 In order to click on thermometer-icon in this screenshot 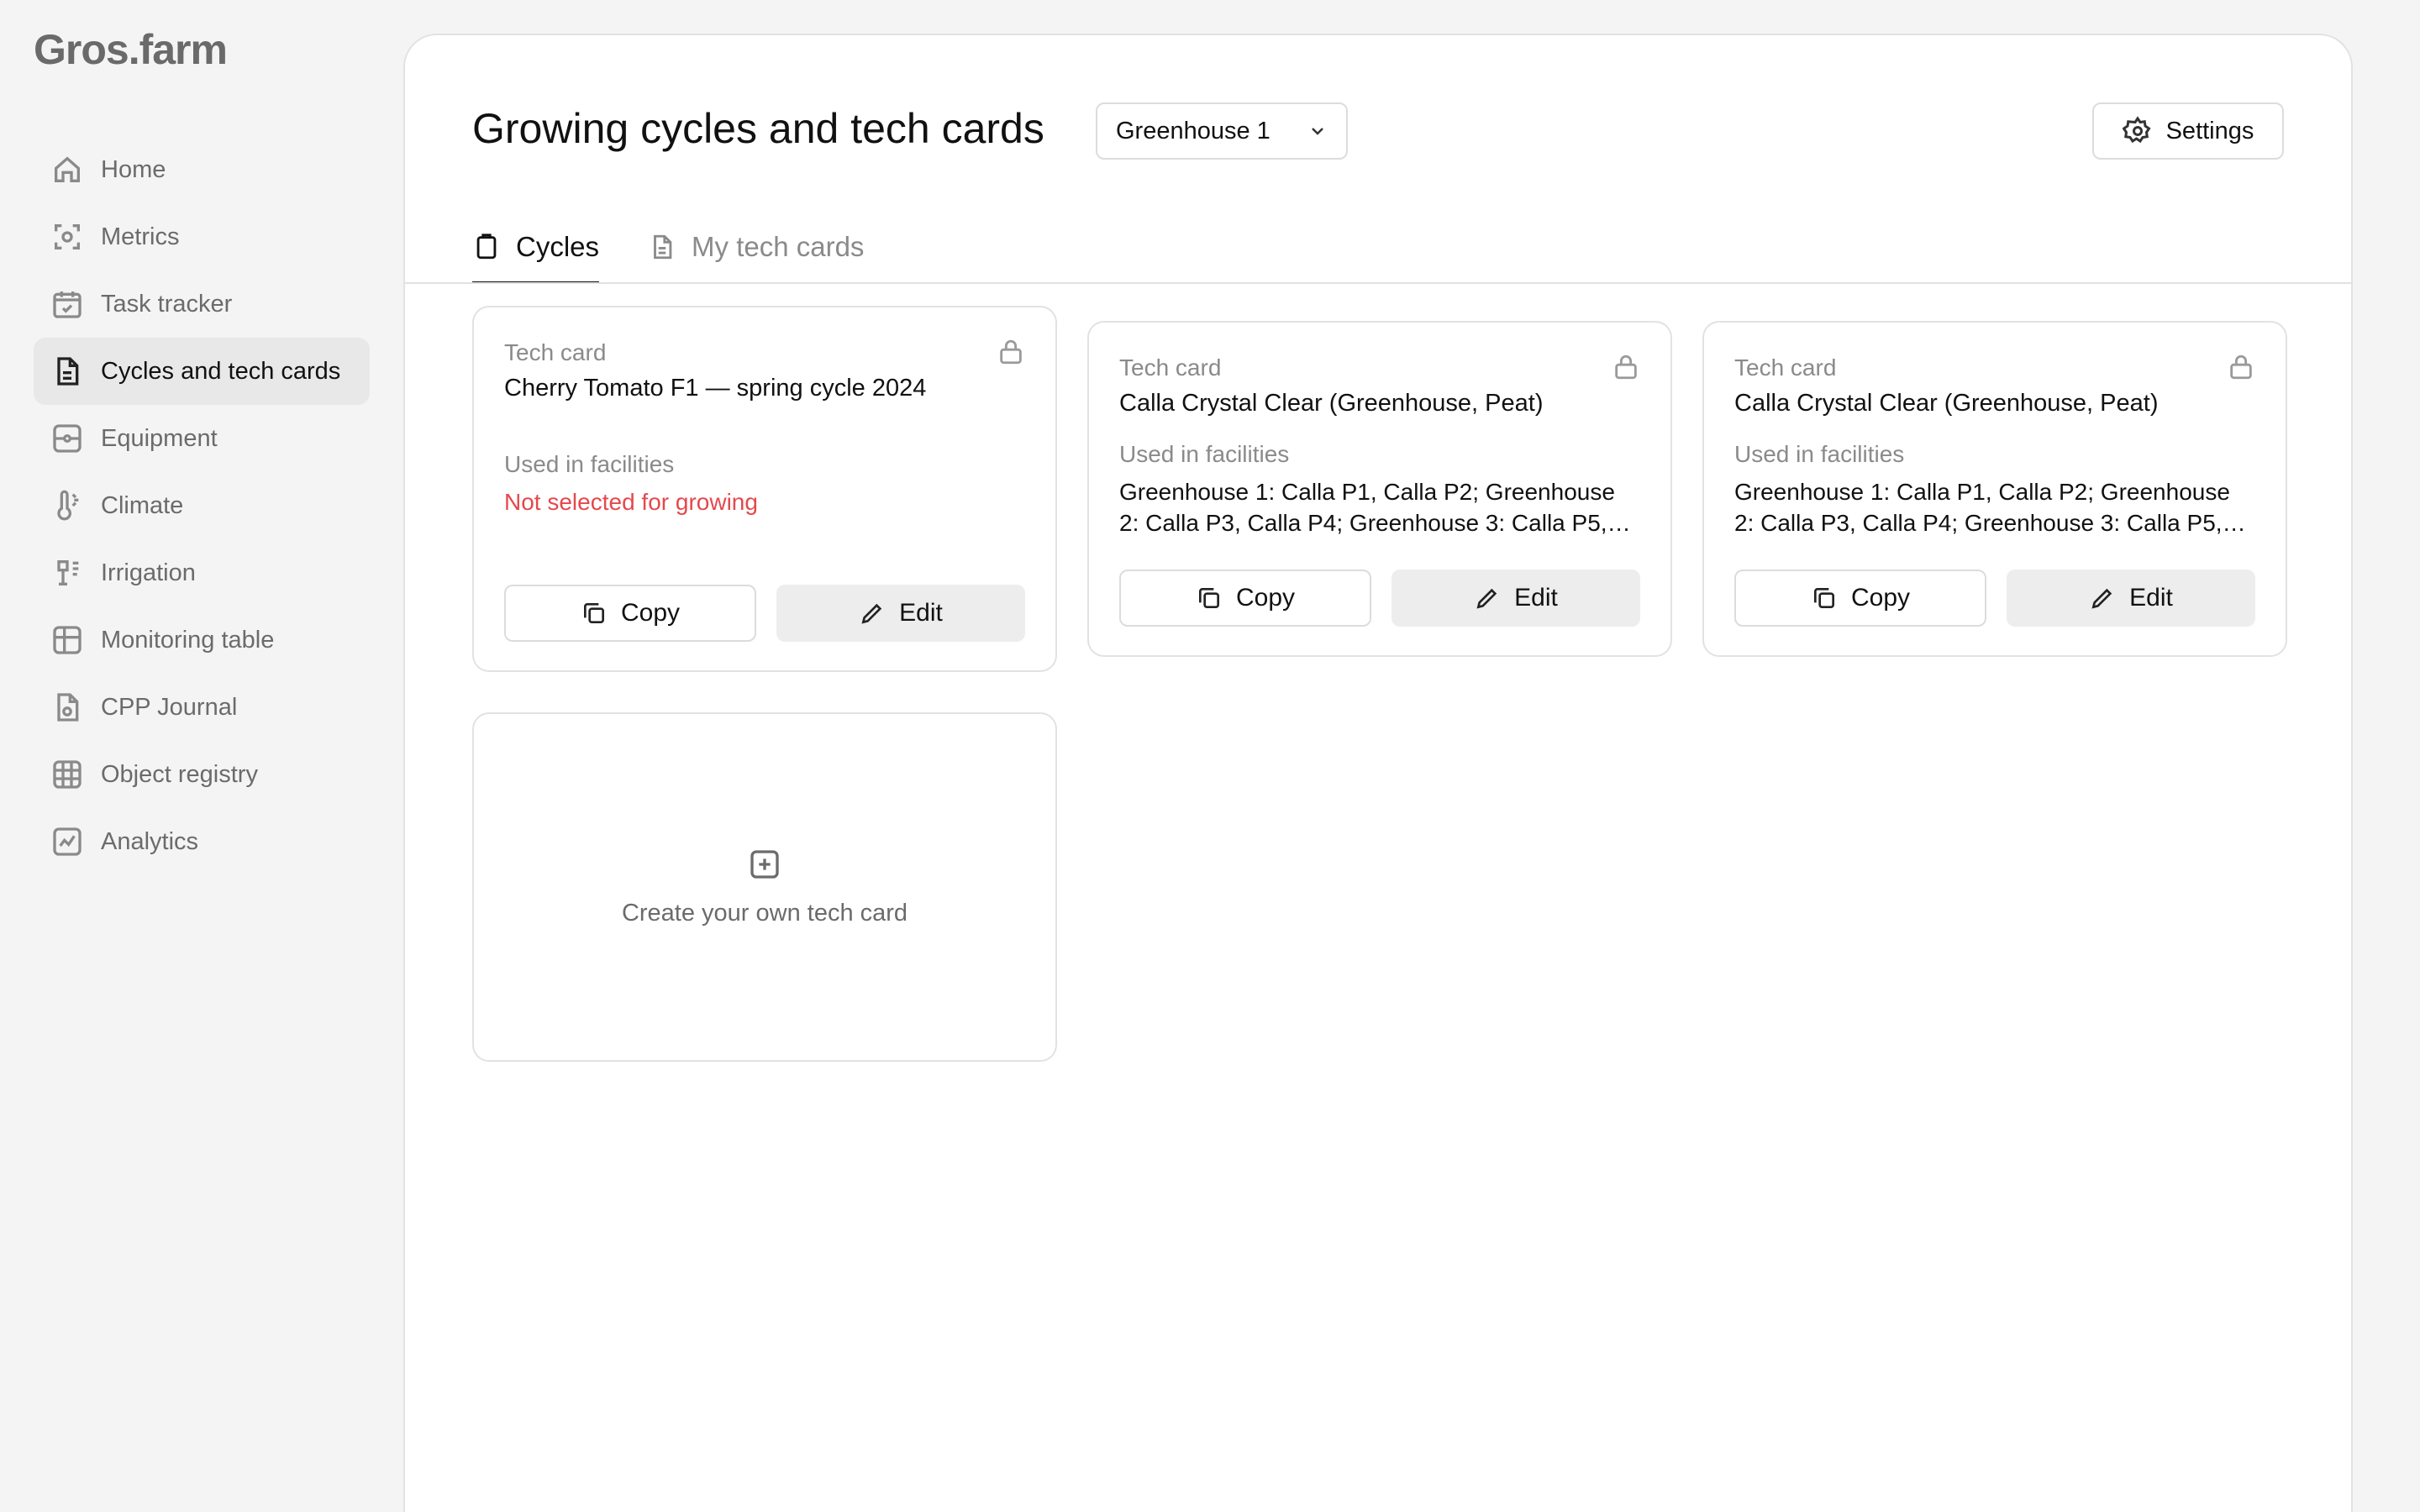, I will do `click(67, 505)`.